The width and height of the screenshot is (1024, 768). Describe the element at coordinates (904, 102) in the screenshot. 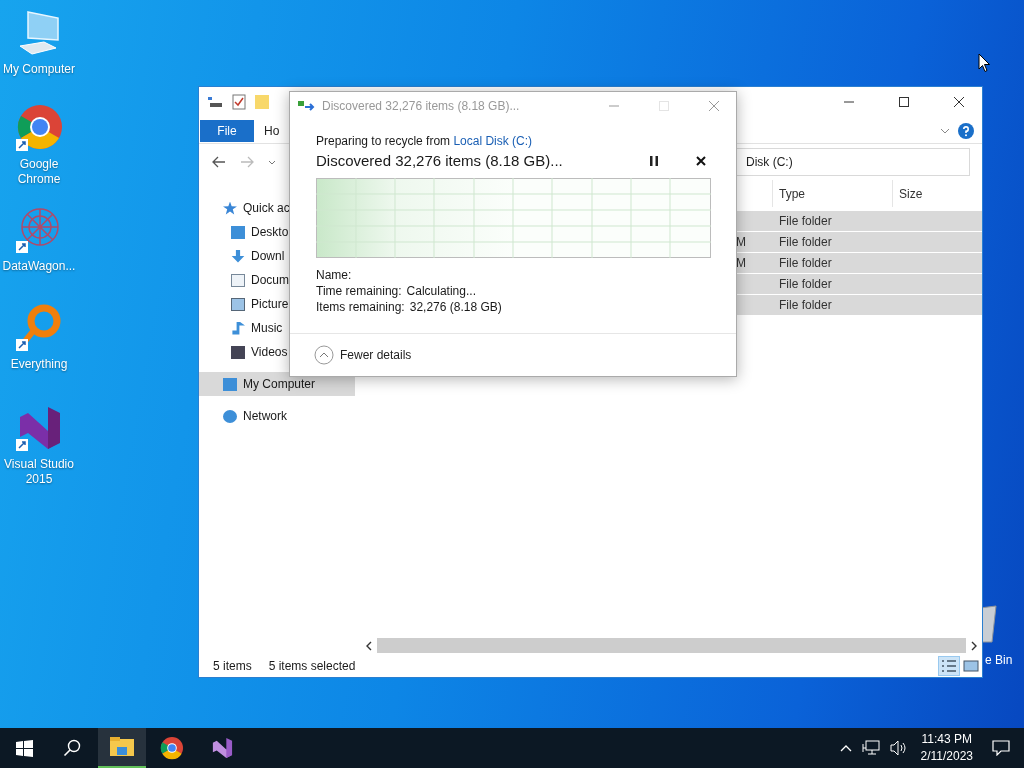

I see `maximize-icon` at that location.